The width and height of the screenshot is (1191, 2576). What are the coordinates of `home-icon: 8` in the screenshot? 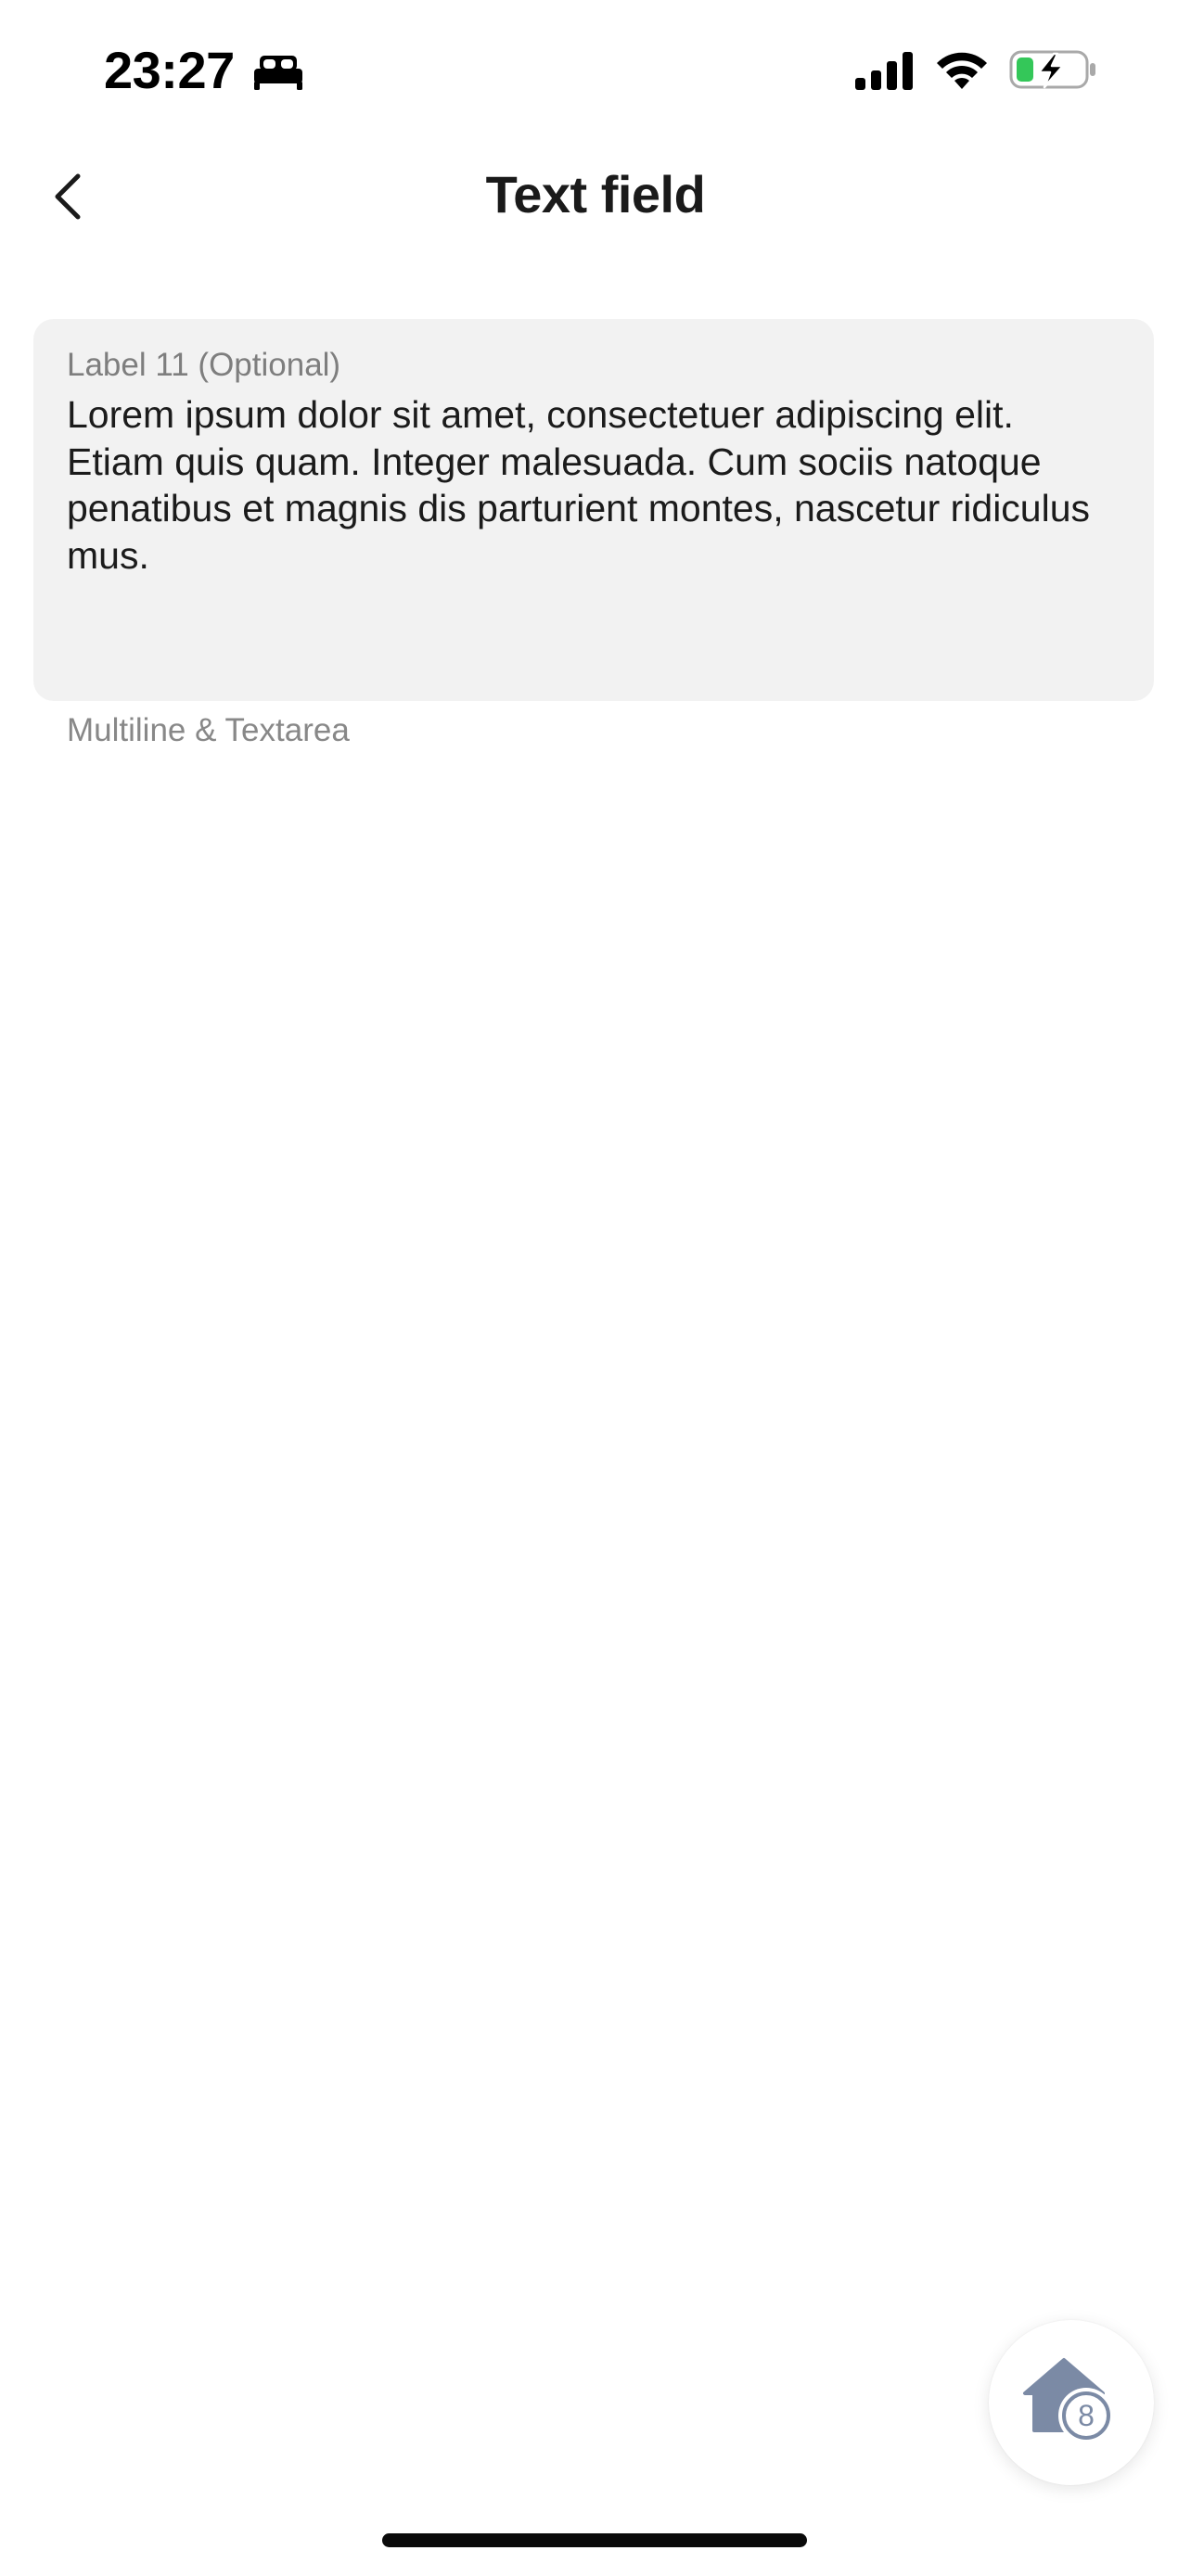 It's located at (1068, 2400).